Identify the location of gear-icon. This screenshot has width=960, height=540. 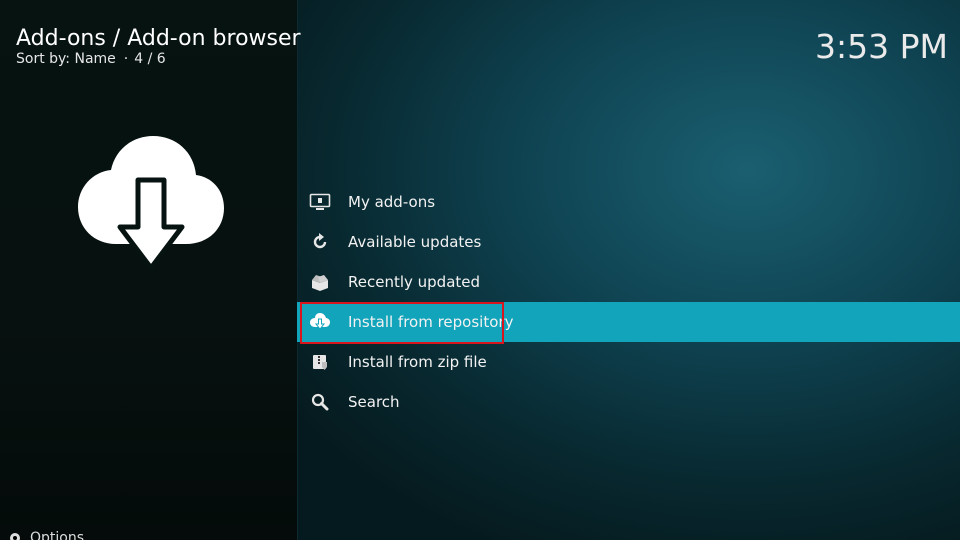
(15, 536).